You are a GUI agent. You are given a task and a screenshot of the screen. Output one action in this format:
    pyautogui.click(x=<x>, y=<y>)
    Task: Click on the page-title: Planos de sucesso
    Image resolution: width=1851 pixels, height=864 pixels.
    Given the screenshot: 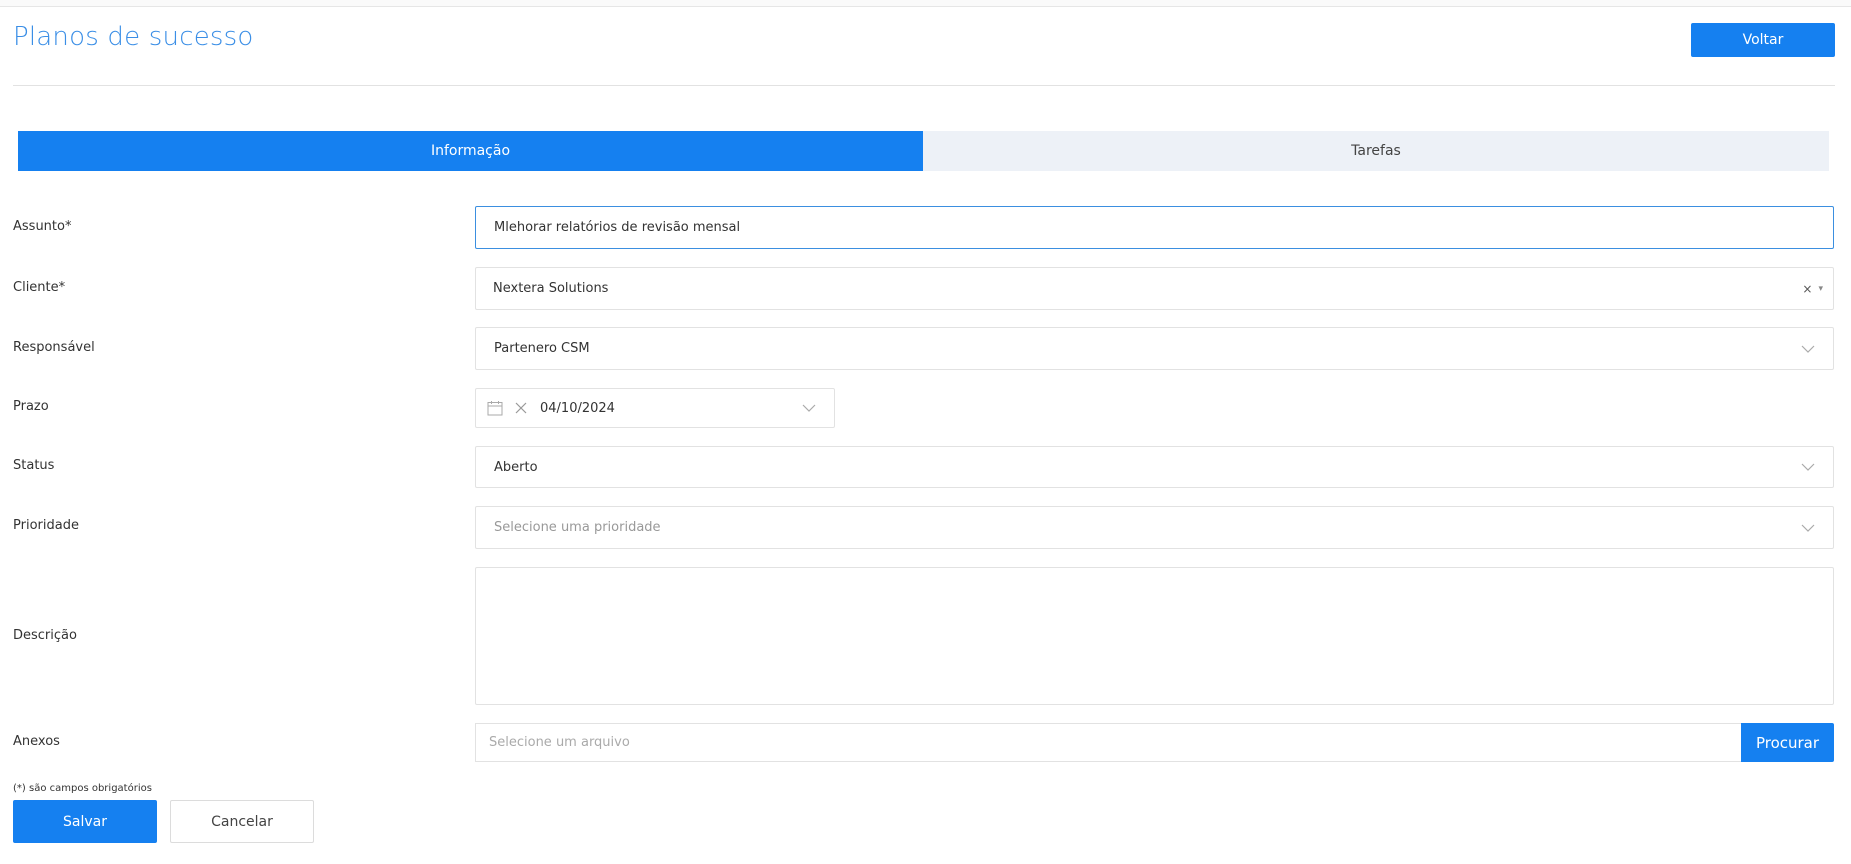 What is the action you would take?
    pyautogui.click(x=133, y=37)
    